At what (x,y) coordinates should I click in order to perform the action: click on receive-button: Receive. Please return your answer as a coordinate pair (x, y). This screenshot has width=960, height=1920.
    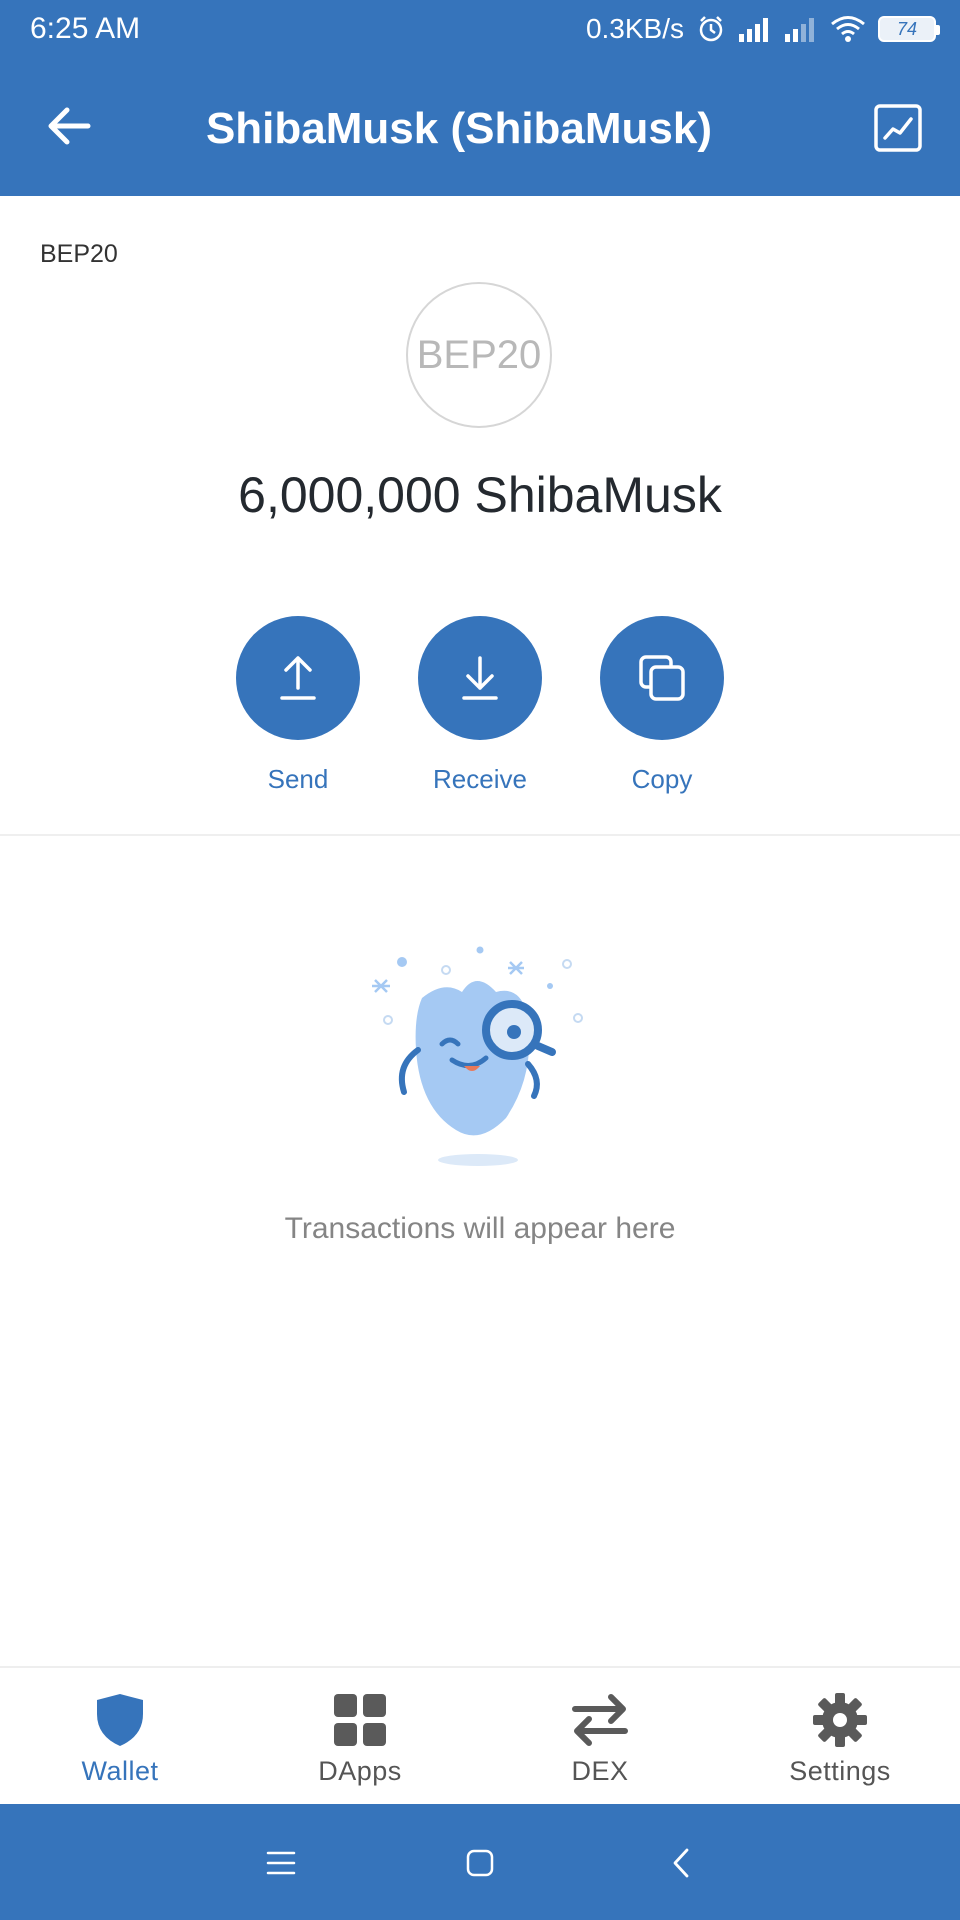
    Looking at the image, I should click on (480, 705).